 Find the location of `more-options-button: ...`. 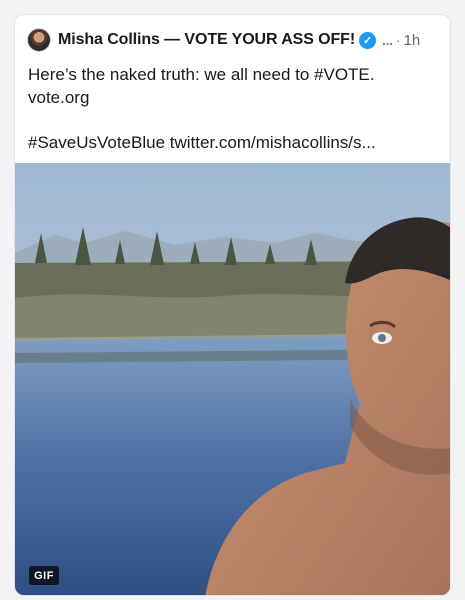

more-options-button: ... is located at coordinates (387, 40).